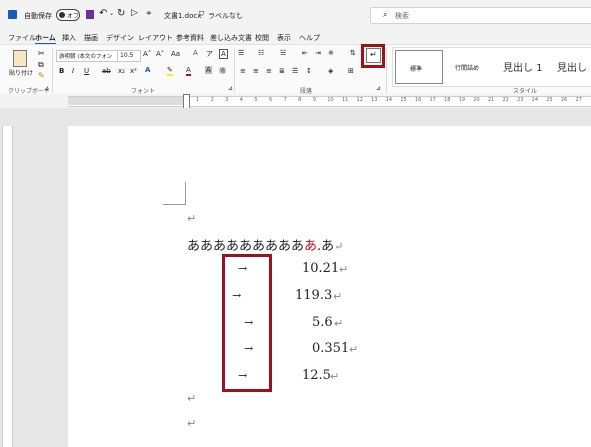  What do you see at coordinates (121, 13) in the screenshot?
I see `redo-icon: ↻` at bounding box center [121, 13].